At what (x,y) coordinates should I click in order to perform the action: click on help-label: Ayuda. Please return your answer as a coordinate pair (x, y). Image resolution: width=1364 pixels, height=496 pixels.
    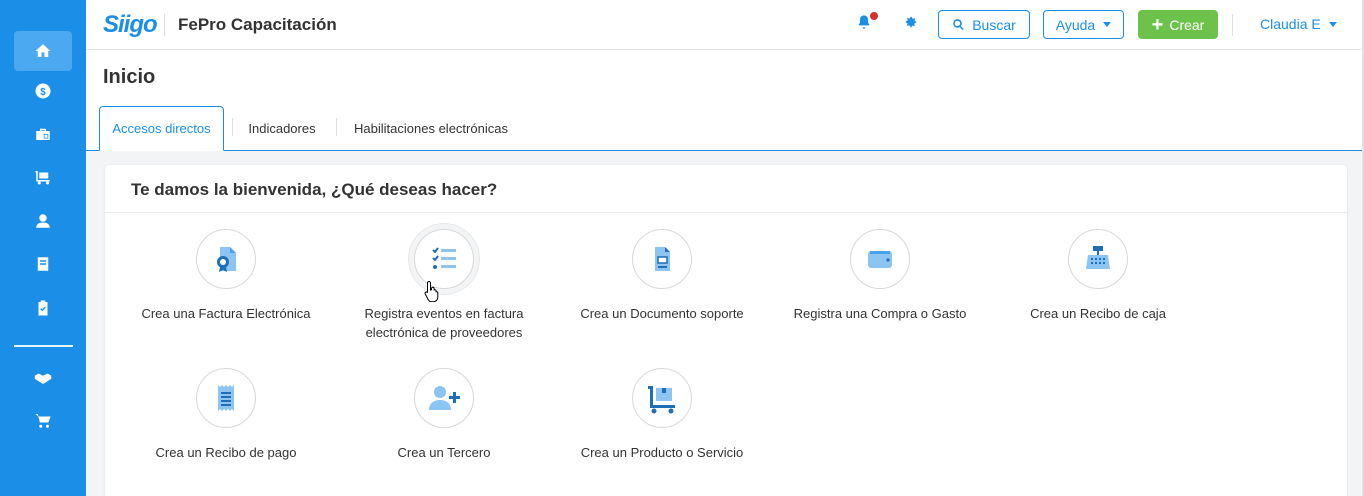
    Looking at the image, I should click on (1075, 24).